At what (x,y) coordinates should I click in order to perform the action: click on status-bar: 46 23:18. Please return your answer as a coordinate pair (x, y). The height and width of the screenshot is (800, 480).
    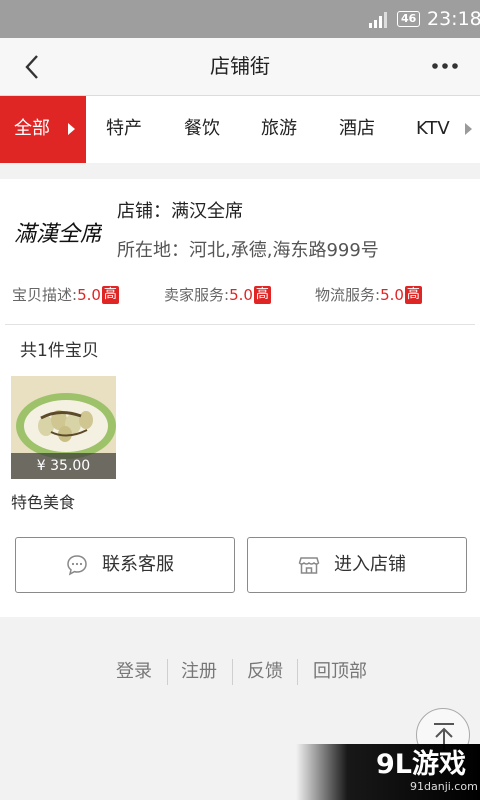
    Looking at the image, I should click on (240, 19).